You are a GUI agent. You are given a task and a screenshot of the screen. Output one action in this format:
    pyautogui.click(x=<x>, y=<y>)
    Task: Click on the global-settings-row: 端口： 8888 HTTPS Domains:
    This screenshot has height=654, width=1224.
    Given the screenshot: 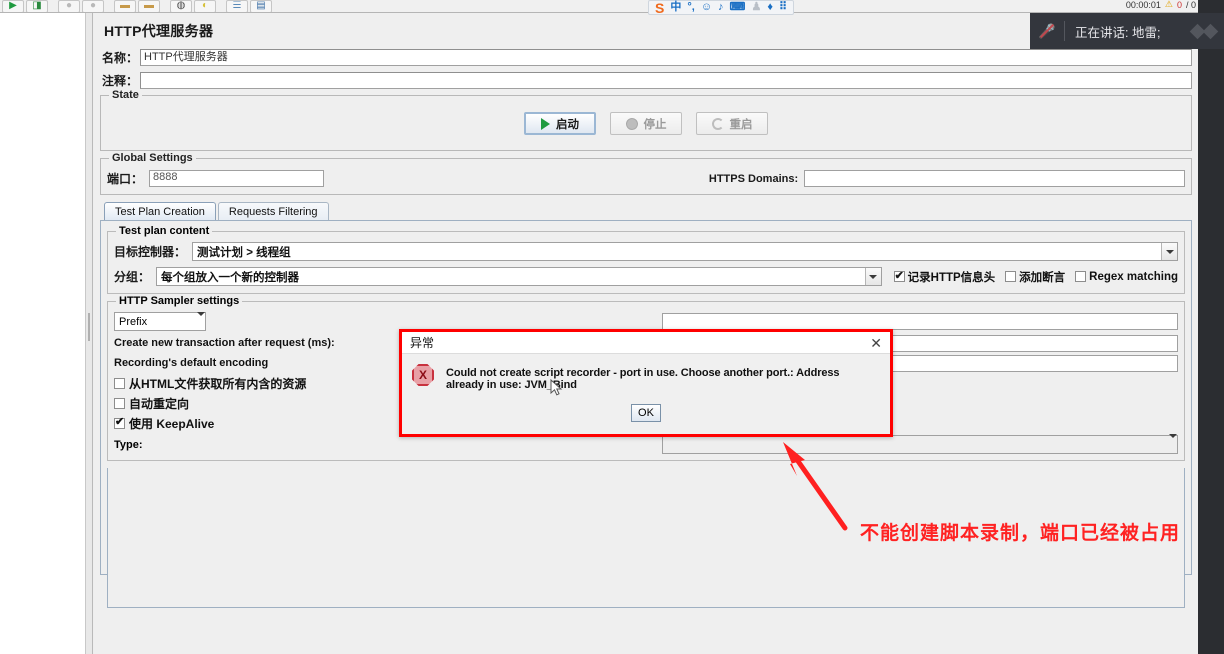 What is the action you would take?
    pyautogui.click(x=646, y=178)
    